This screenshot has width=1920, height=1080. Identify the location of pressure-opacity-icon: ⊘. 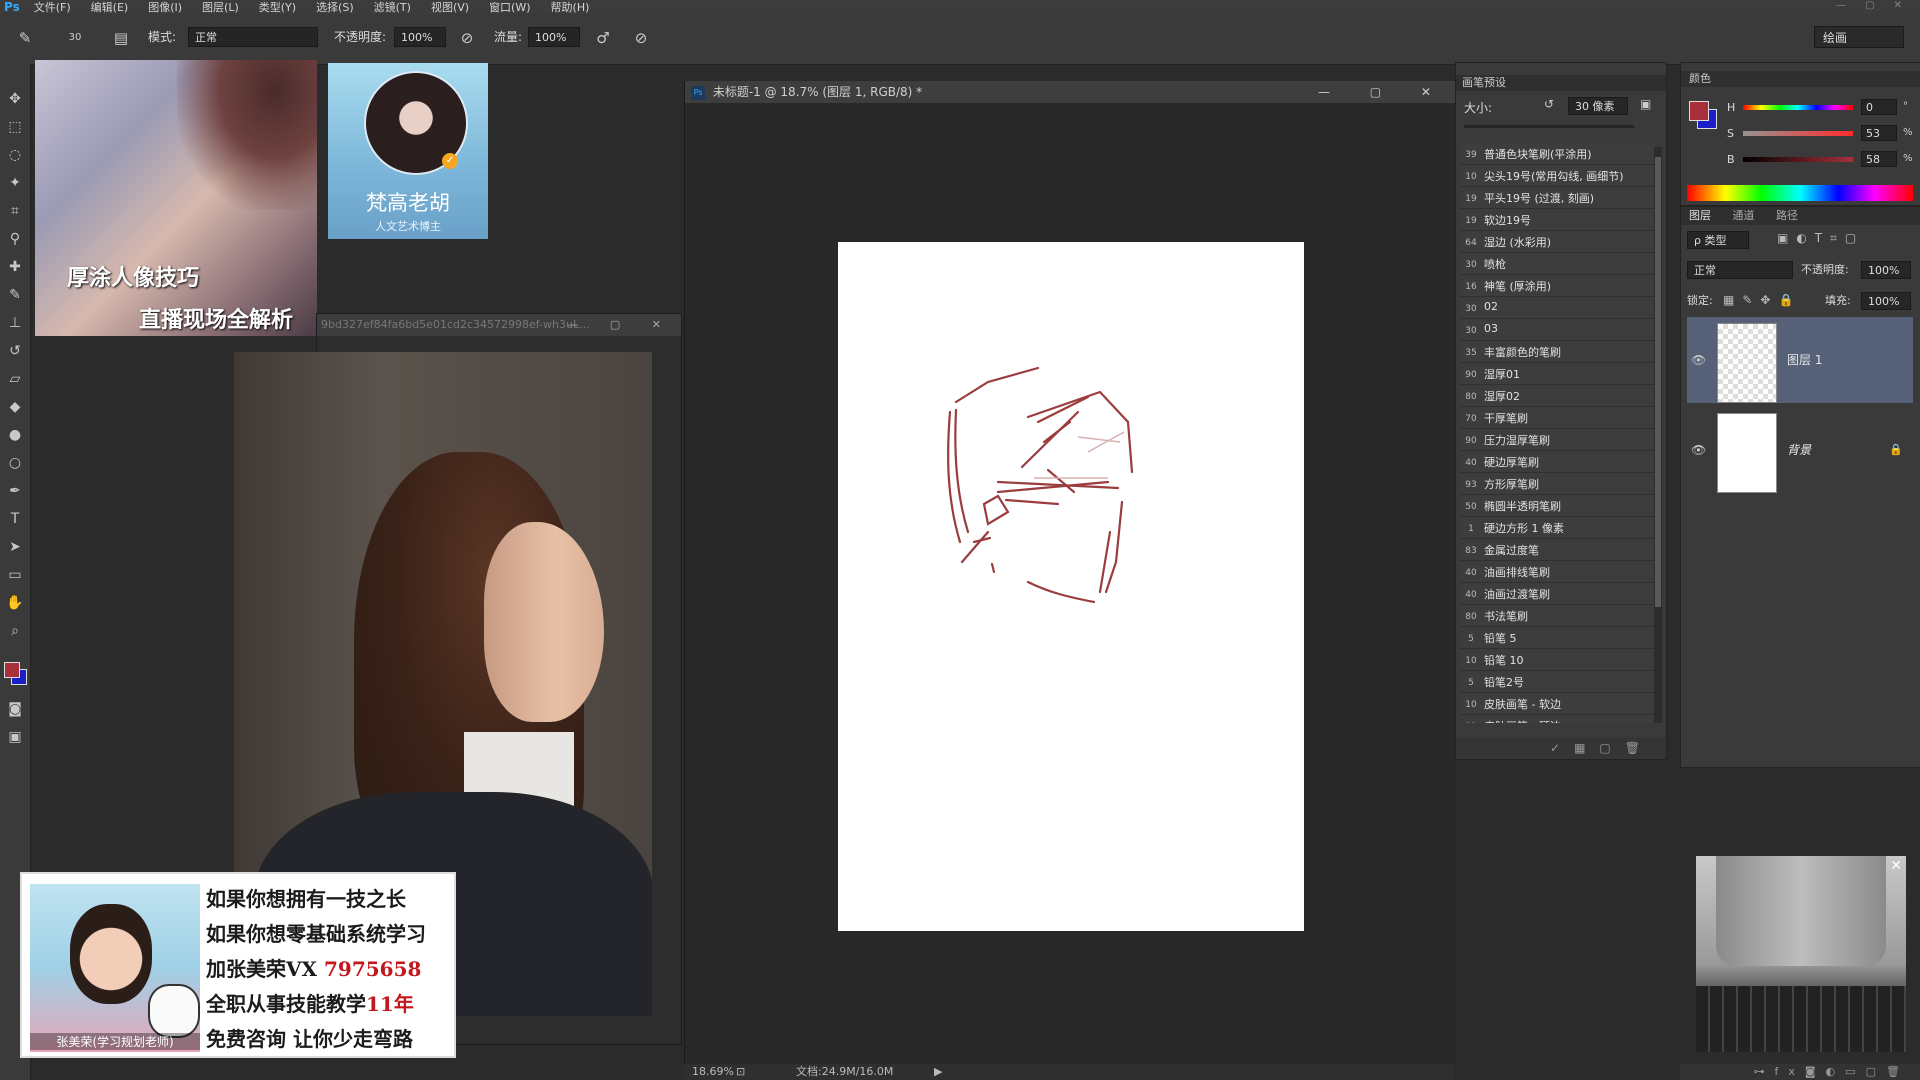
(467, 38).